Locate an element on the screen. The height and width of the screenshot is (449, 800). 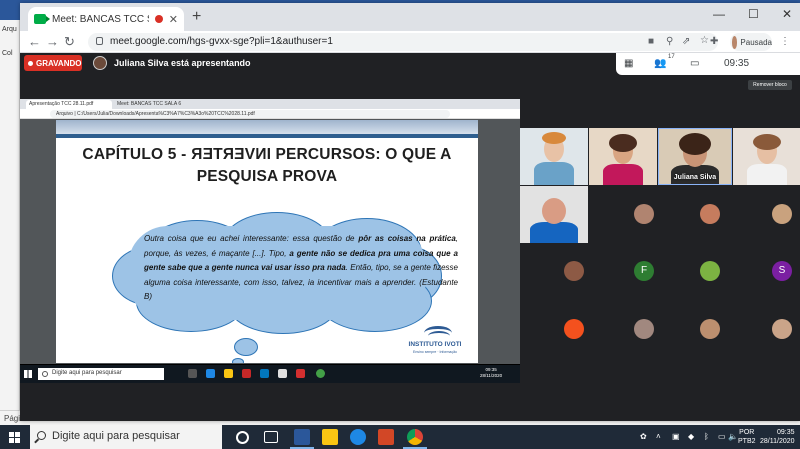
dropbox-icon: ◆ is located at coordinates (691, 436).